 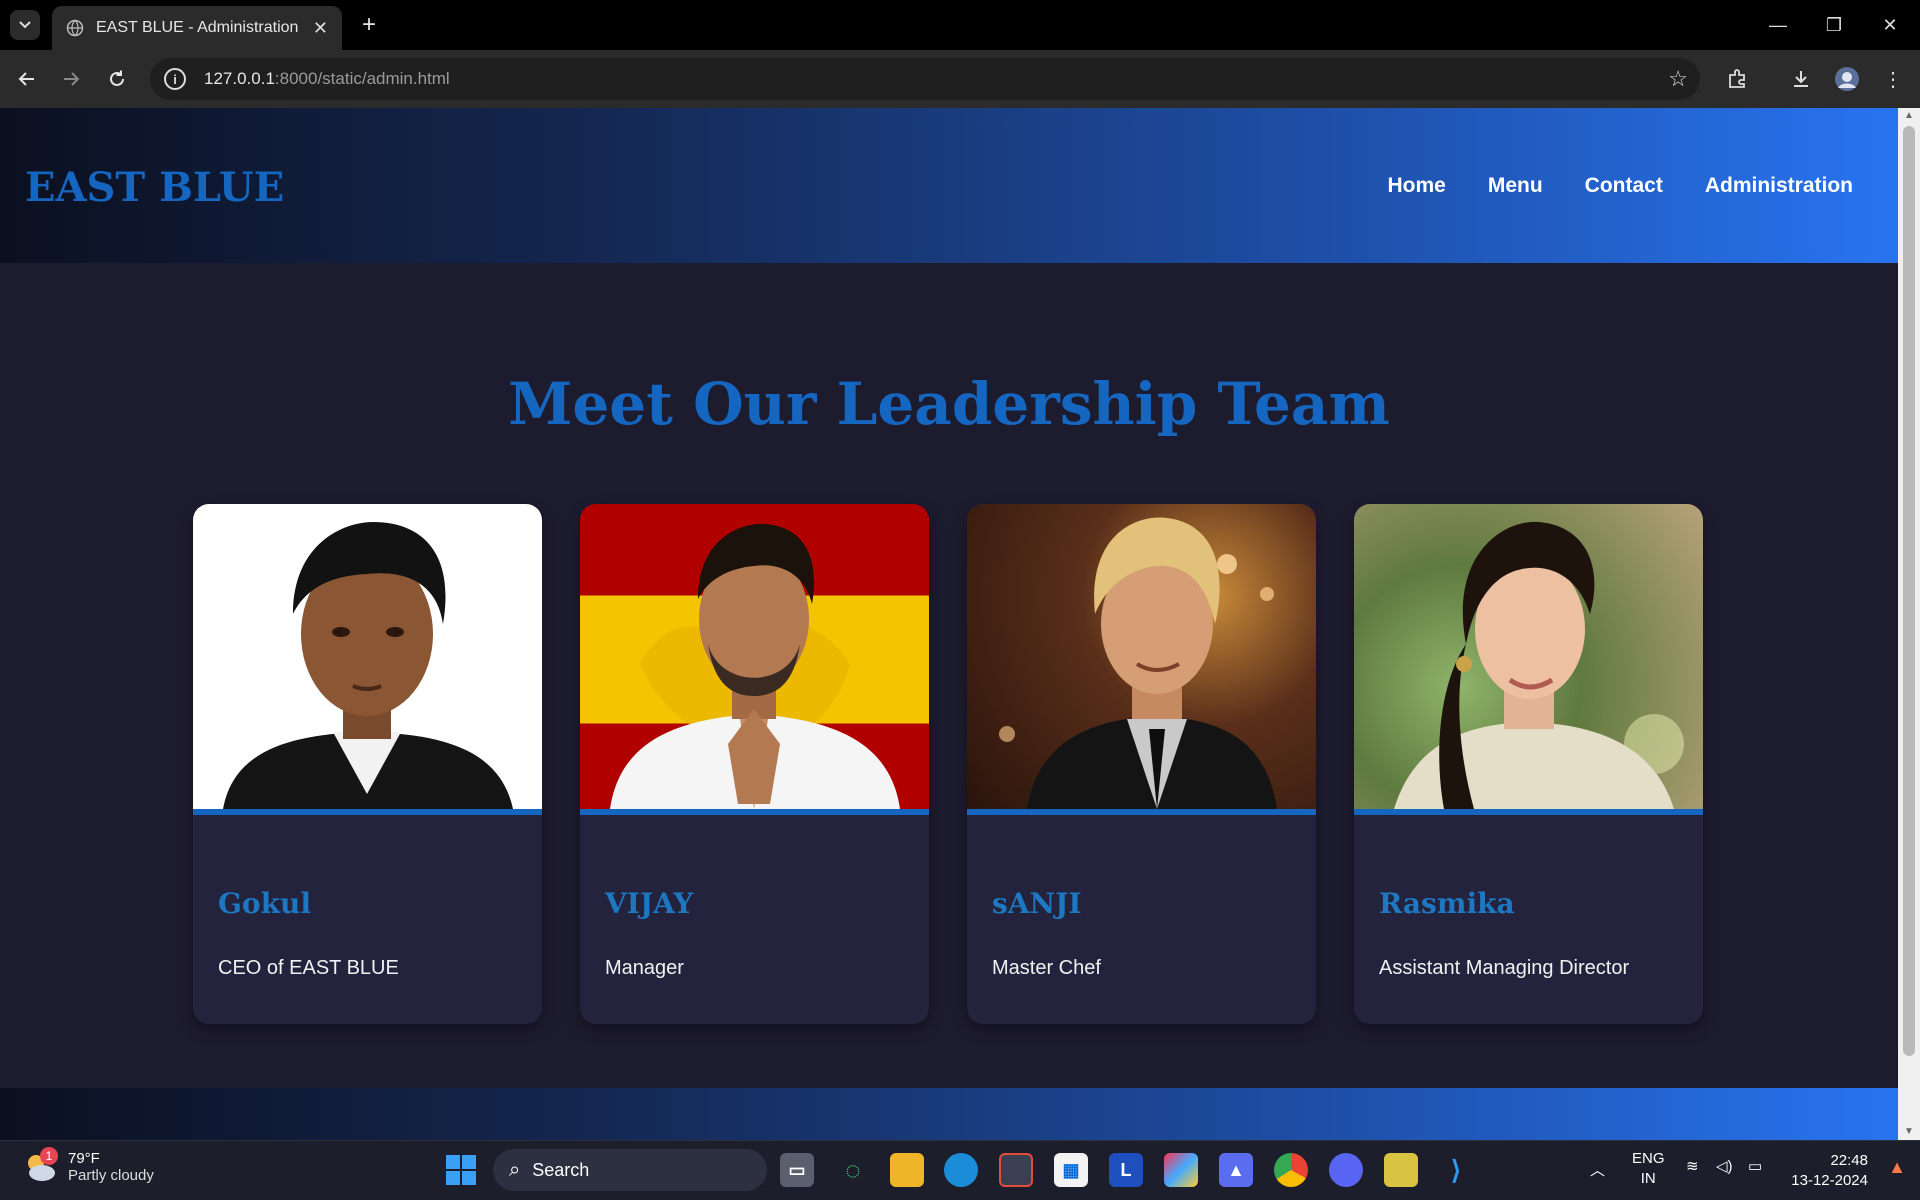 What do you see at coordinates (1126, 1170) in the screenshot?
I see `l-app-icon: L` at bounding box center [1126, 1170].